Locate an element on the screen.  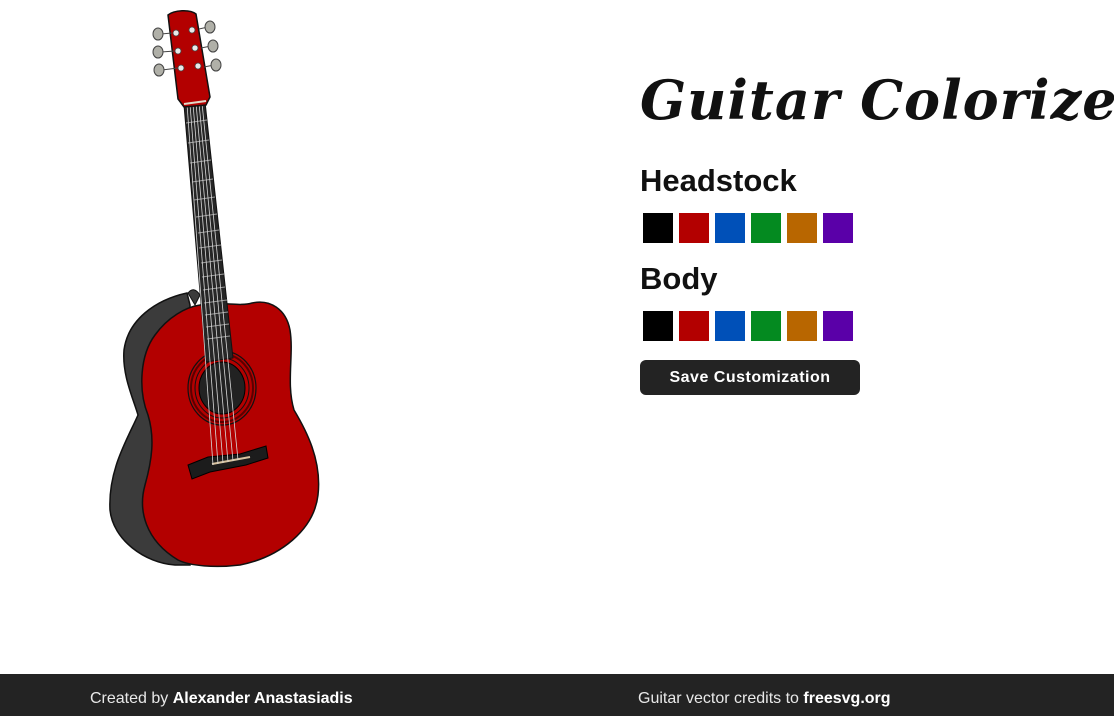
body-swatches is located at coordinates (860, 326).